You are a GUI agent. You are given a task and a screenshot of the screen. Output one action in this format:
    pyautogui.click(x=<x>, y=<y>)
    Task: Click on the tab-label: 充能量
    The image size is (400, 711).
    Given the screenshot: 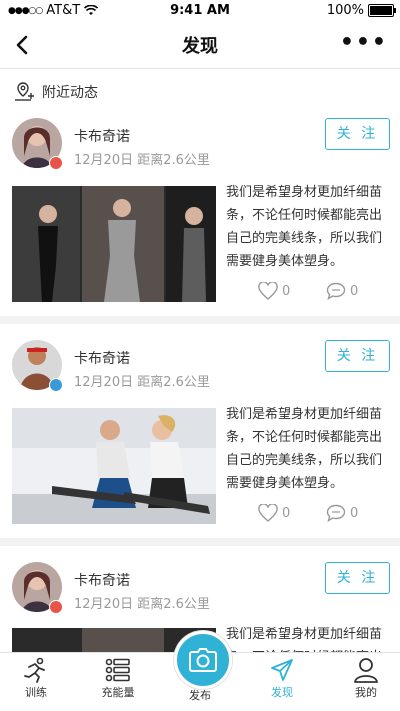 What is the action you would take?
    pyautogui.click(x=118, y=692)
    